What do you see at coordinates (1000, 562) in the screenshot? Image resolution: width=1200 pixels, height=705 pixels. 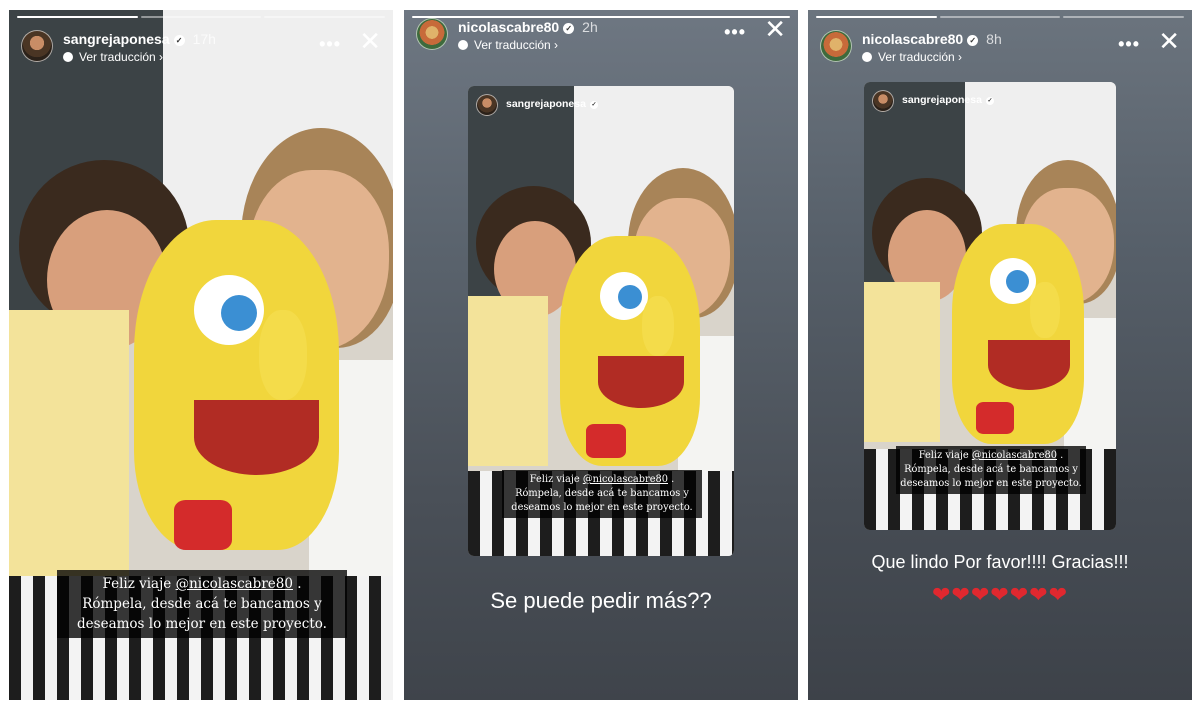 I see `story-message: Que lindo Por favor!!!! Gracias!!!` at bounding box center [1000, 562].